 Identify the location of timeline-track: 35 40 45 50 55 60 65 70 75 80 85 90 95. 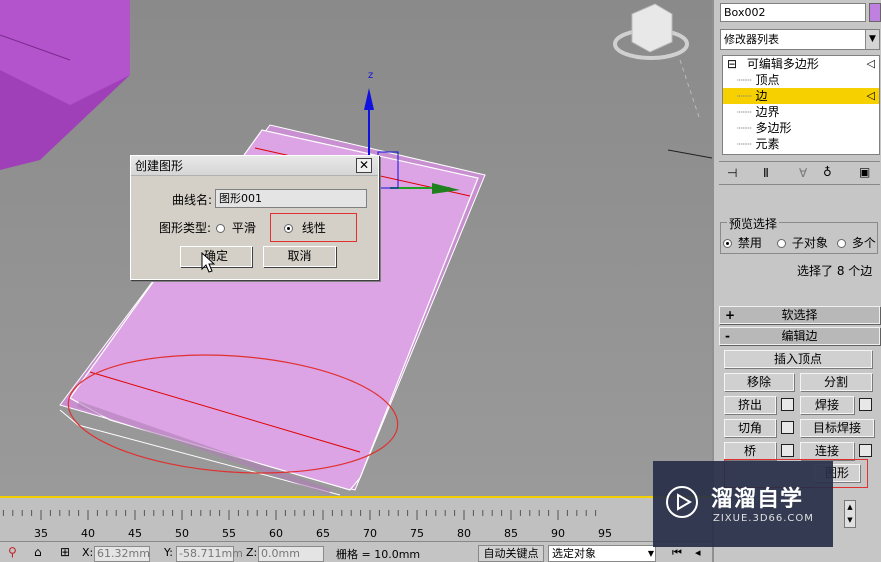
(356, 518).